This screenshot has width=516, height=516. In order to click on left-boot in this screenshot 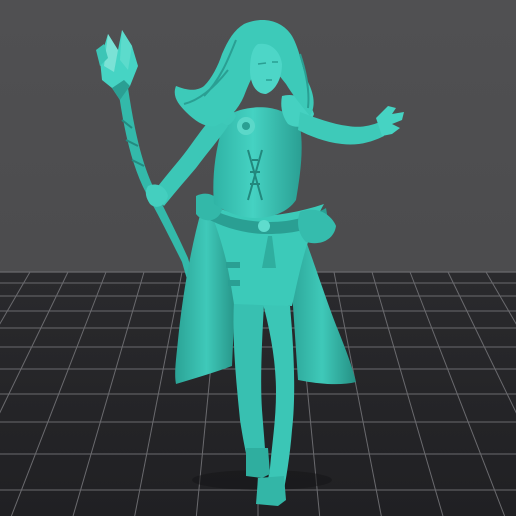, I will do `click(258, 463)`.